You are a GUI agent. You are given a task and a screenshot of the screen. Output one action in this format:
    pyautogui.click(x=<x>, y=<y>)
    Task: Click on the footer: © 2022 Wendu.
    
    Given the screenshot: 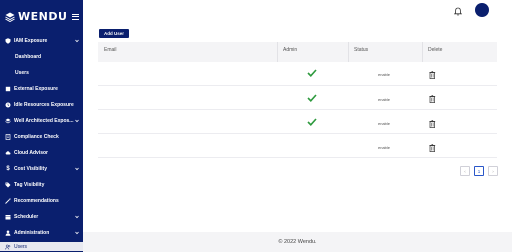 What is the action you would take?
    pyautogui.click(x=297, y=242)
    